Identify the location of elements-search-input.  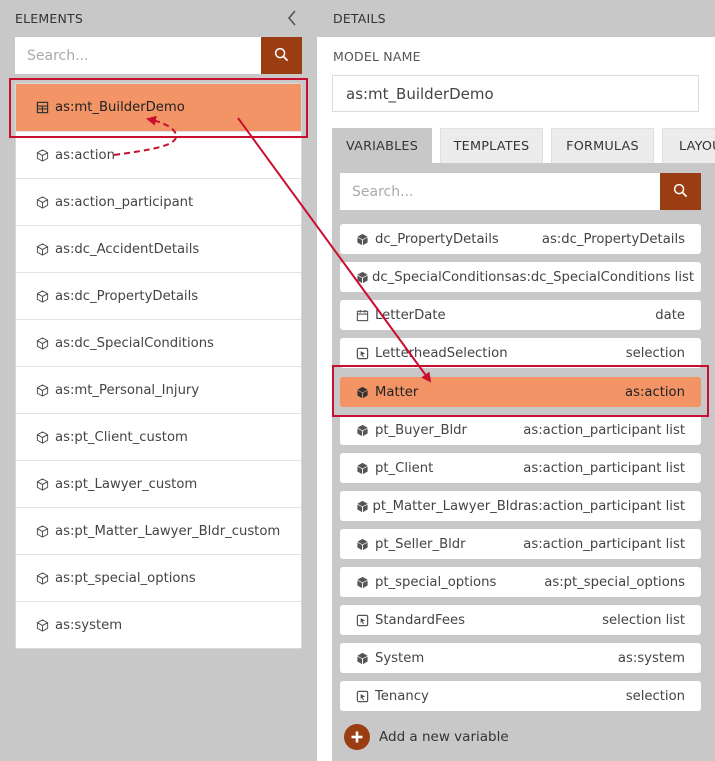
(138, 55).